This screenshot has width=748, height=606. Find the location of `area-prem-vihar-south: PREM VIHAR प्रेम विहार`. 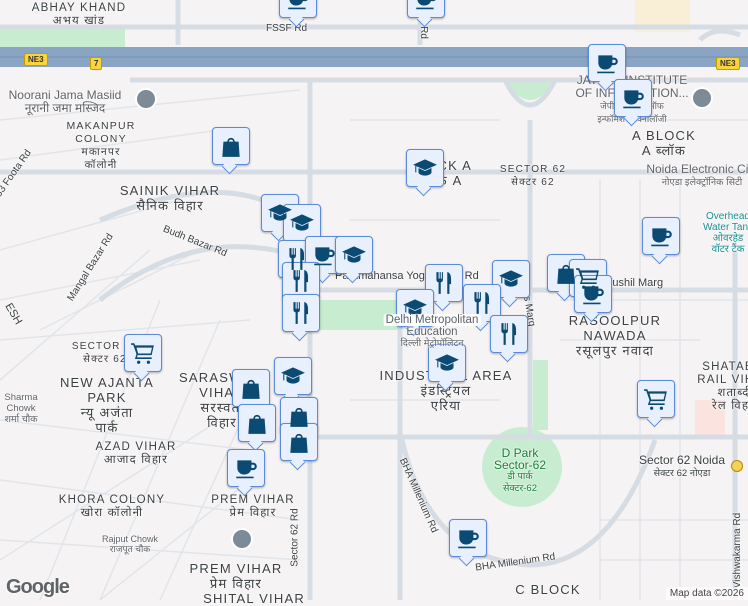

area-prem-vihar-south: PREM VIHAR प्रेम विहार is located at coordinates (236, 576).